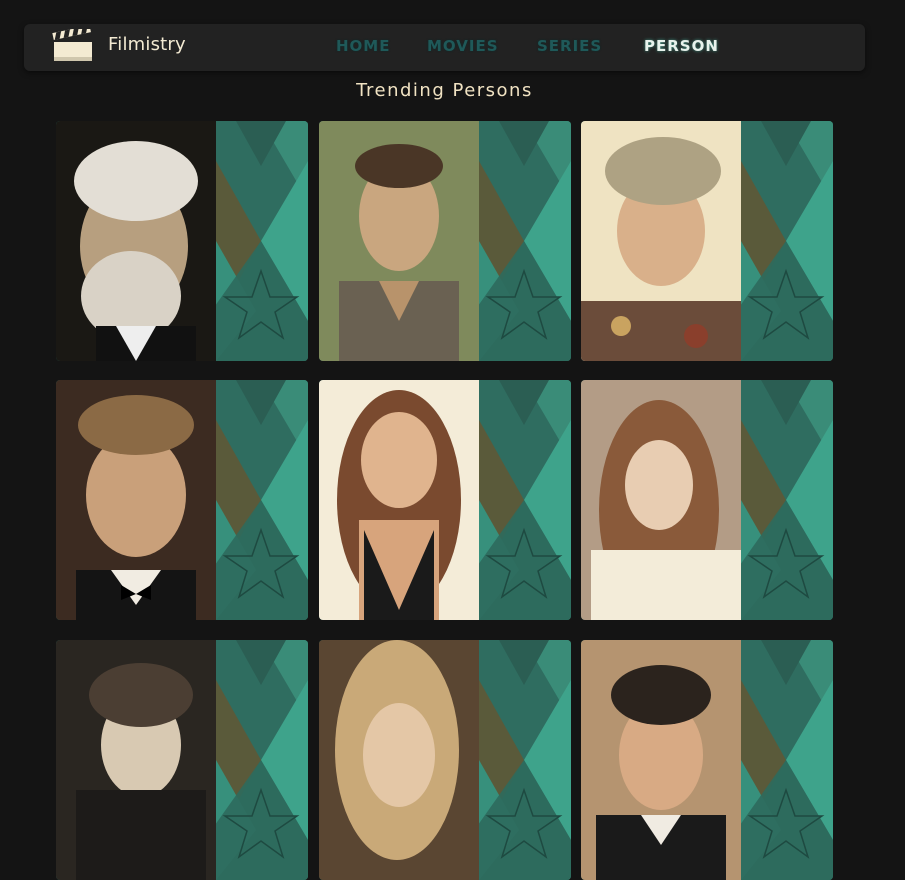 This screenshot has height=880, width=905. Describe the element at coordinates (363, 46) in the screenshot. I see `nav-home: HOME` at that location.